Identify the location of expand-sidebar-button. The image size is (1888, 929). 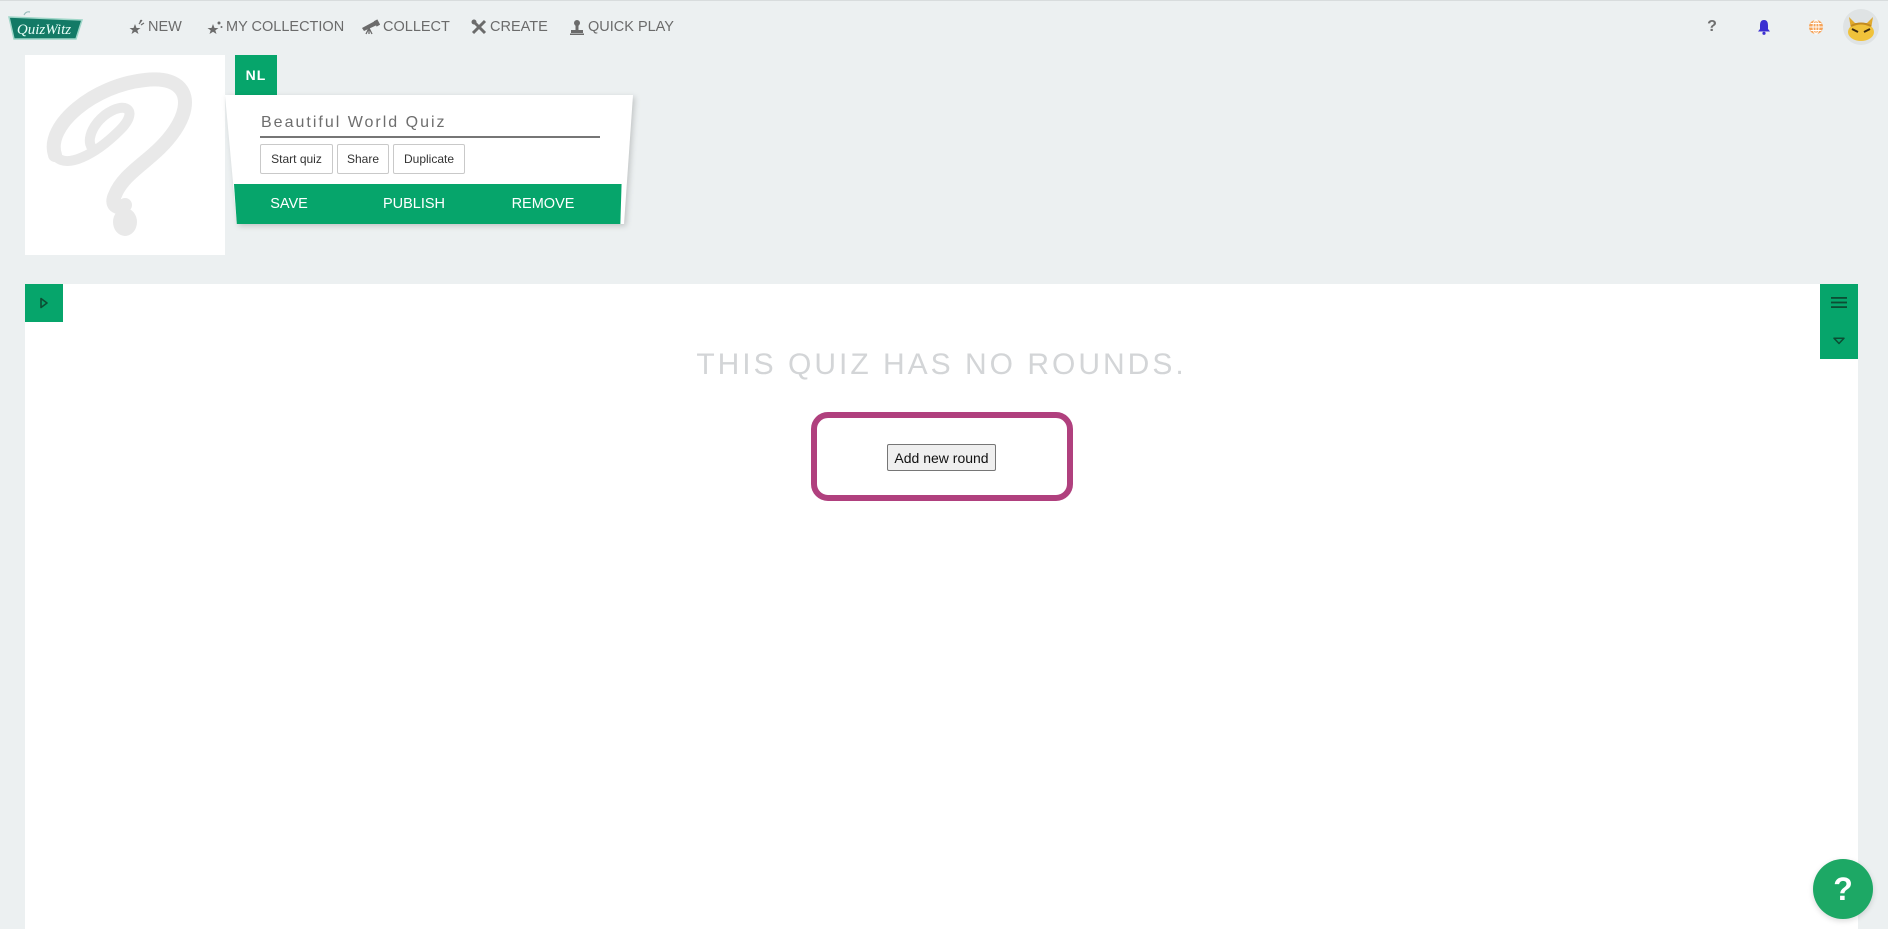
(44, 303).